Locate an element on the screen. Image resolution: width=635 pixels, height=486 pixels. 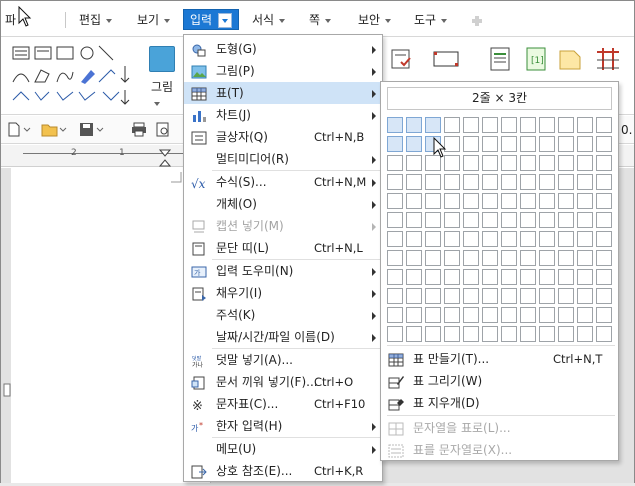
table-style-icon is located at coordinates (608, 60).